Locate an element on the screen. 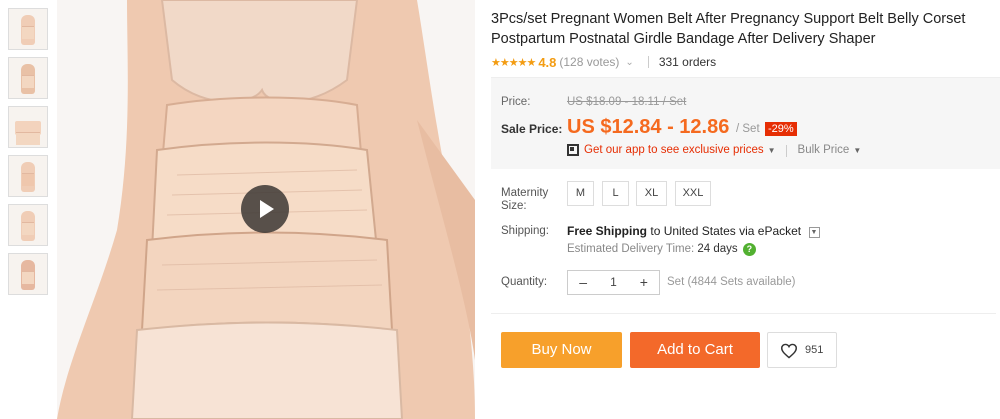 This screenshot has height=419, width=1000. original-price: US $18.09 - 18.11 / Set is located at coordinates (627, 102).